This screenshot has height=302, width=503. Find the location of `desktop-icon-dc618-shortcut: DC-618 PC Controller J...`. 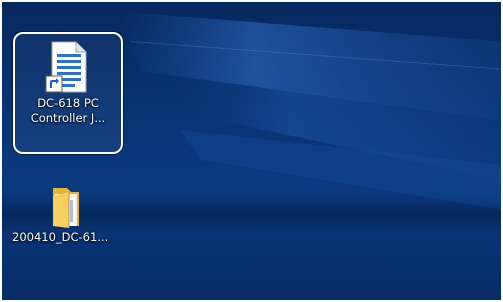

desktop-icon-dc618-shortcut: DC-618 PC Controller J... is located at coordinates (68, 93).